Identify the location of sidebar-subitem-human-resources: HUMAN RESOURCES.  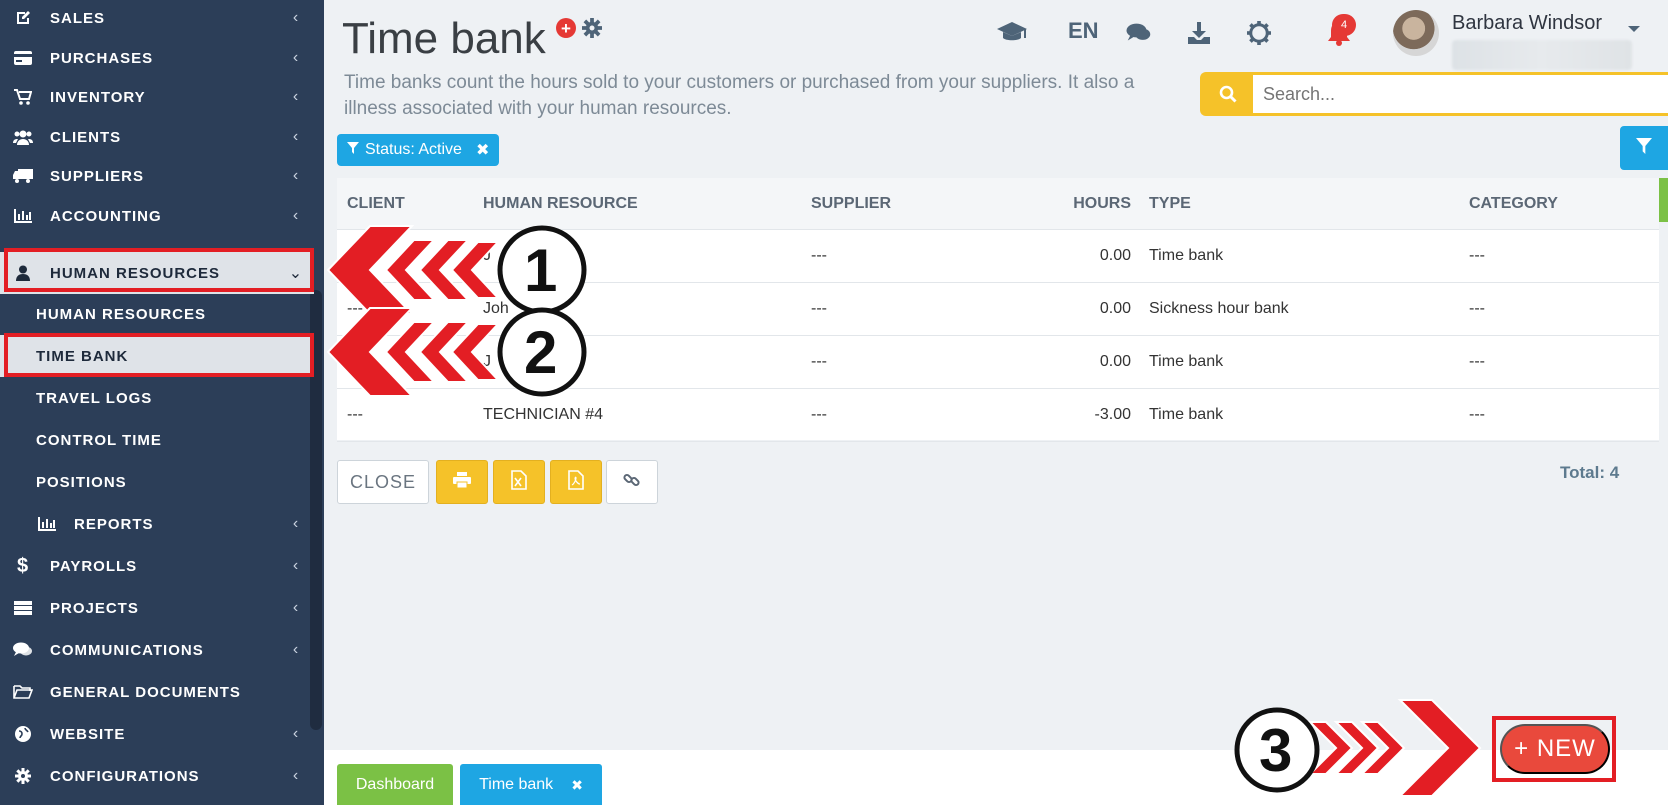
(157, 314).